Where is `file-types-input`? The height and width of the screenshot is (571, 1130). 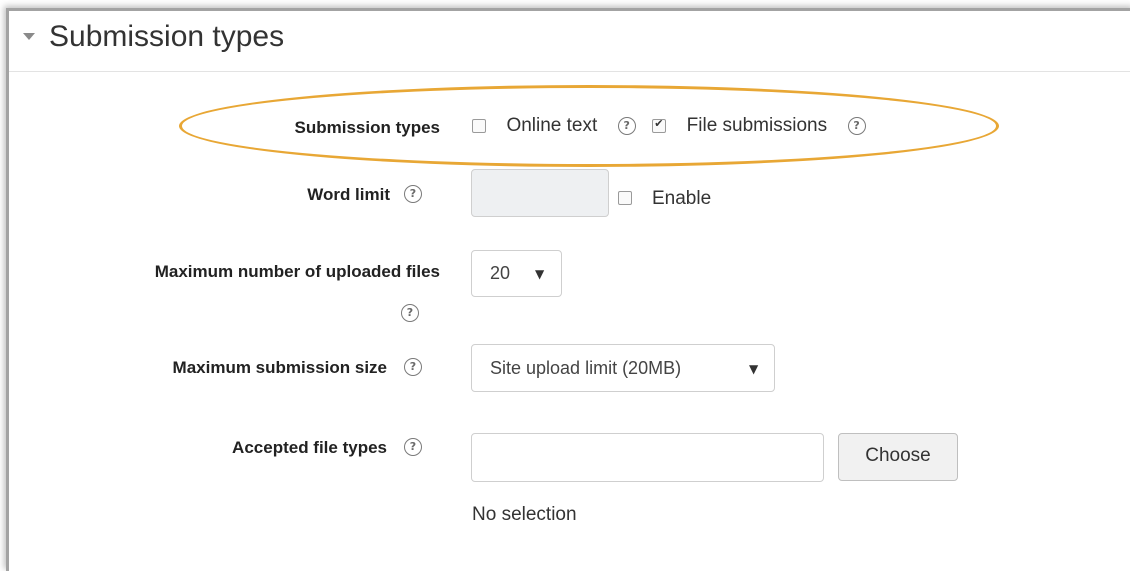 file-types-input is located at coordinates (647, 457).